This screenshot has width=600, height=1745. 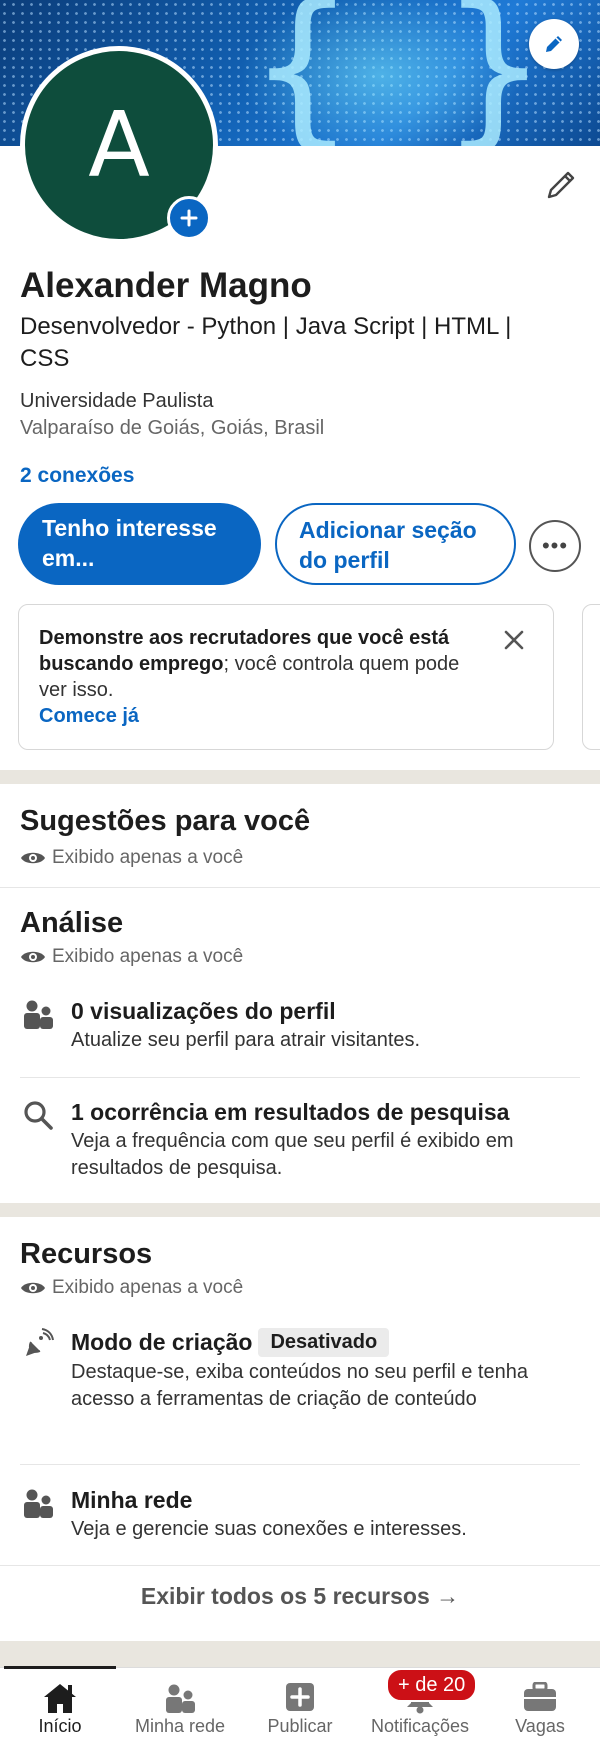 I want to click on item-title: Minha rede, so click(x=132, y=1500).